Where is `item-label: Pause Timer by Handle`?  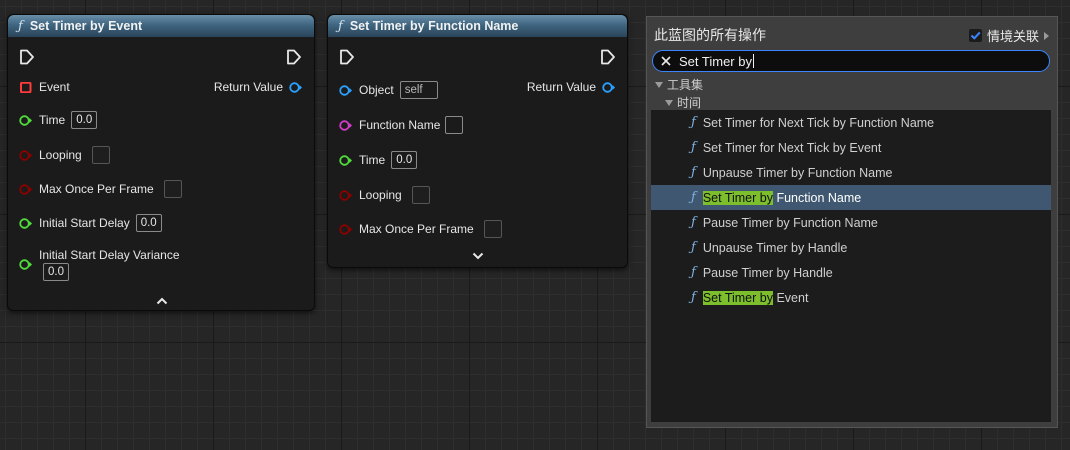
item-label: Pause Timer by Handle is located at coordinates (767, 272).